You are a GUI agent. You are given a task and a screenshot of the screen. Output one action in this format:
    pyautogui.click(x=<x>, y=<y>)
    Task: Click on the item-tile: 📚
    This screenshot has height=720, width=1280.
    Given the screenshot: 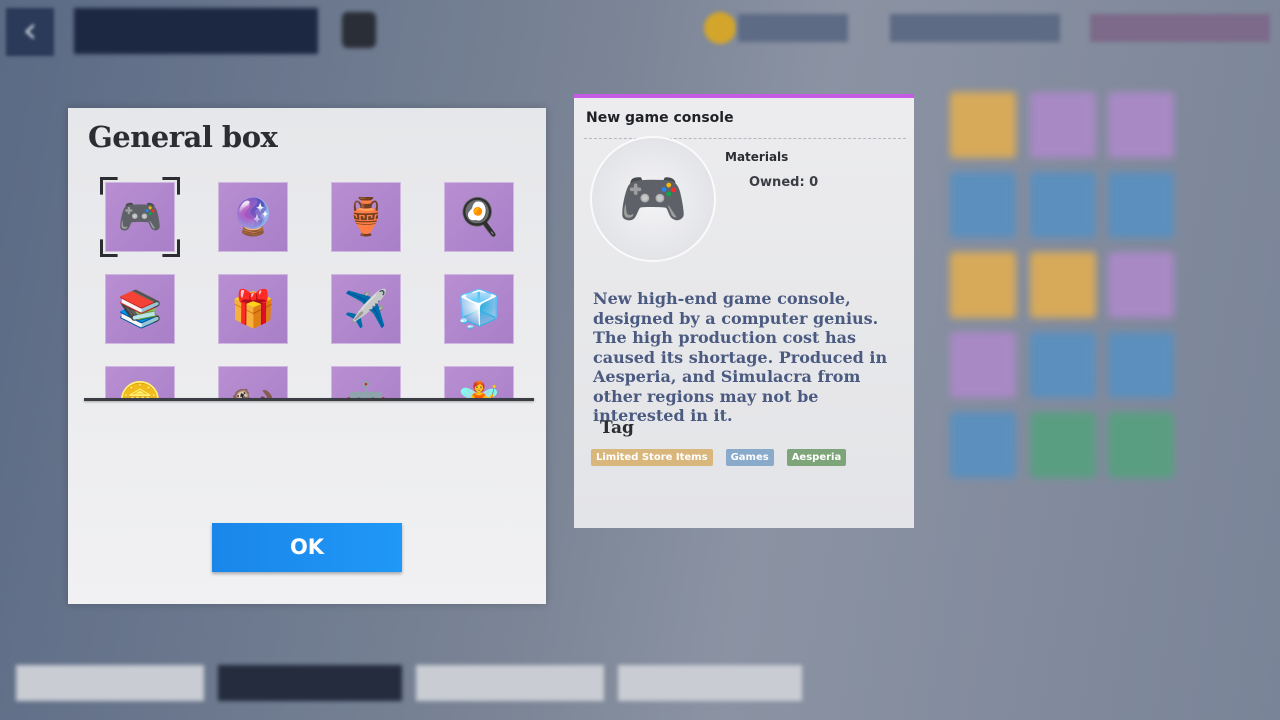 What is the action you would take?
    pyautogui.click(x=140, y=309)
    